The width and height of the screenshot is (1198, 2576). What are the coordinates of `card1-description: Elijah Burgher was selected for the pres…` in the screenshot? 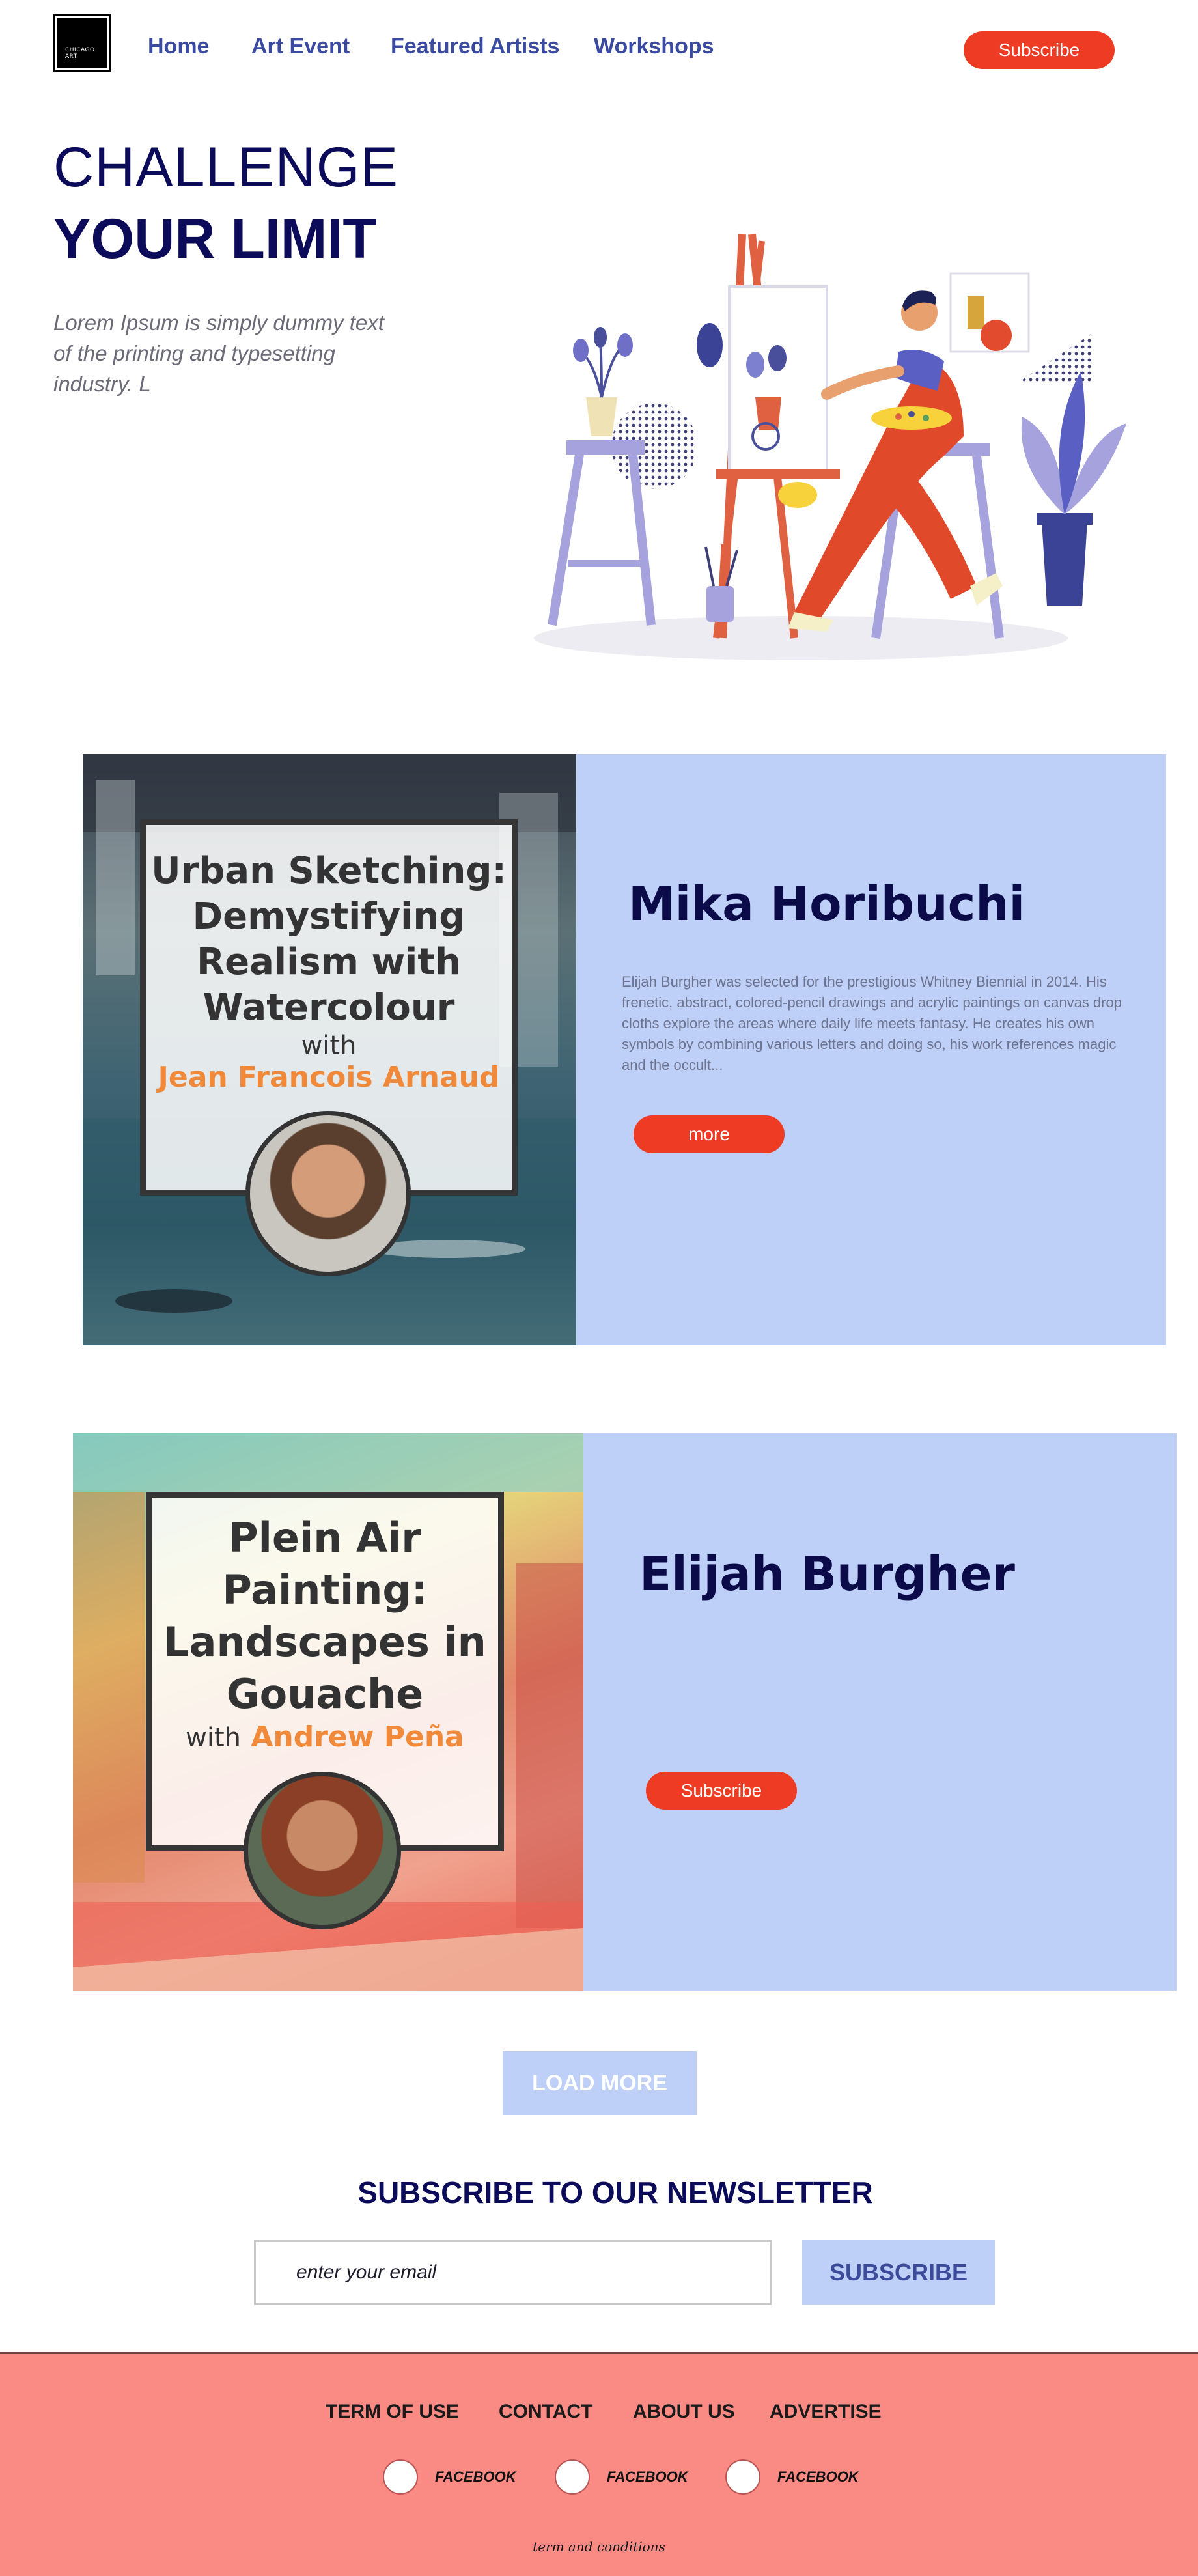 It's located at (872, 1023).